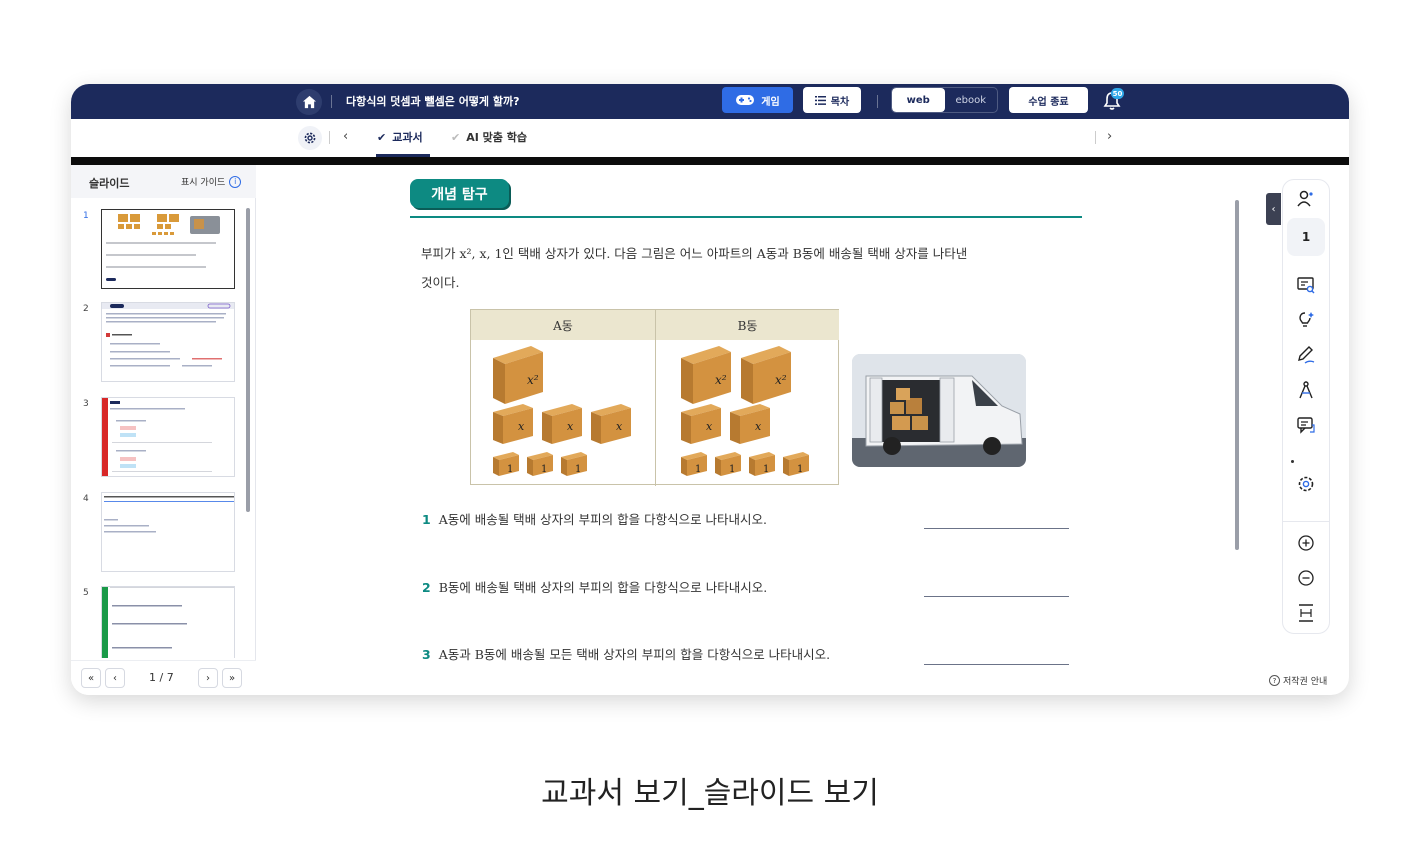  I want to click on game-button: 게임, so click(757, 100).